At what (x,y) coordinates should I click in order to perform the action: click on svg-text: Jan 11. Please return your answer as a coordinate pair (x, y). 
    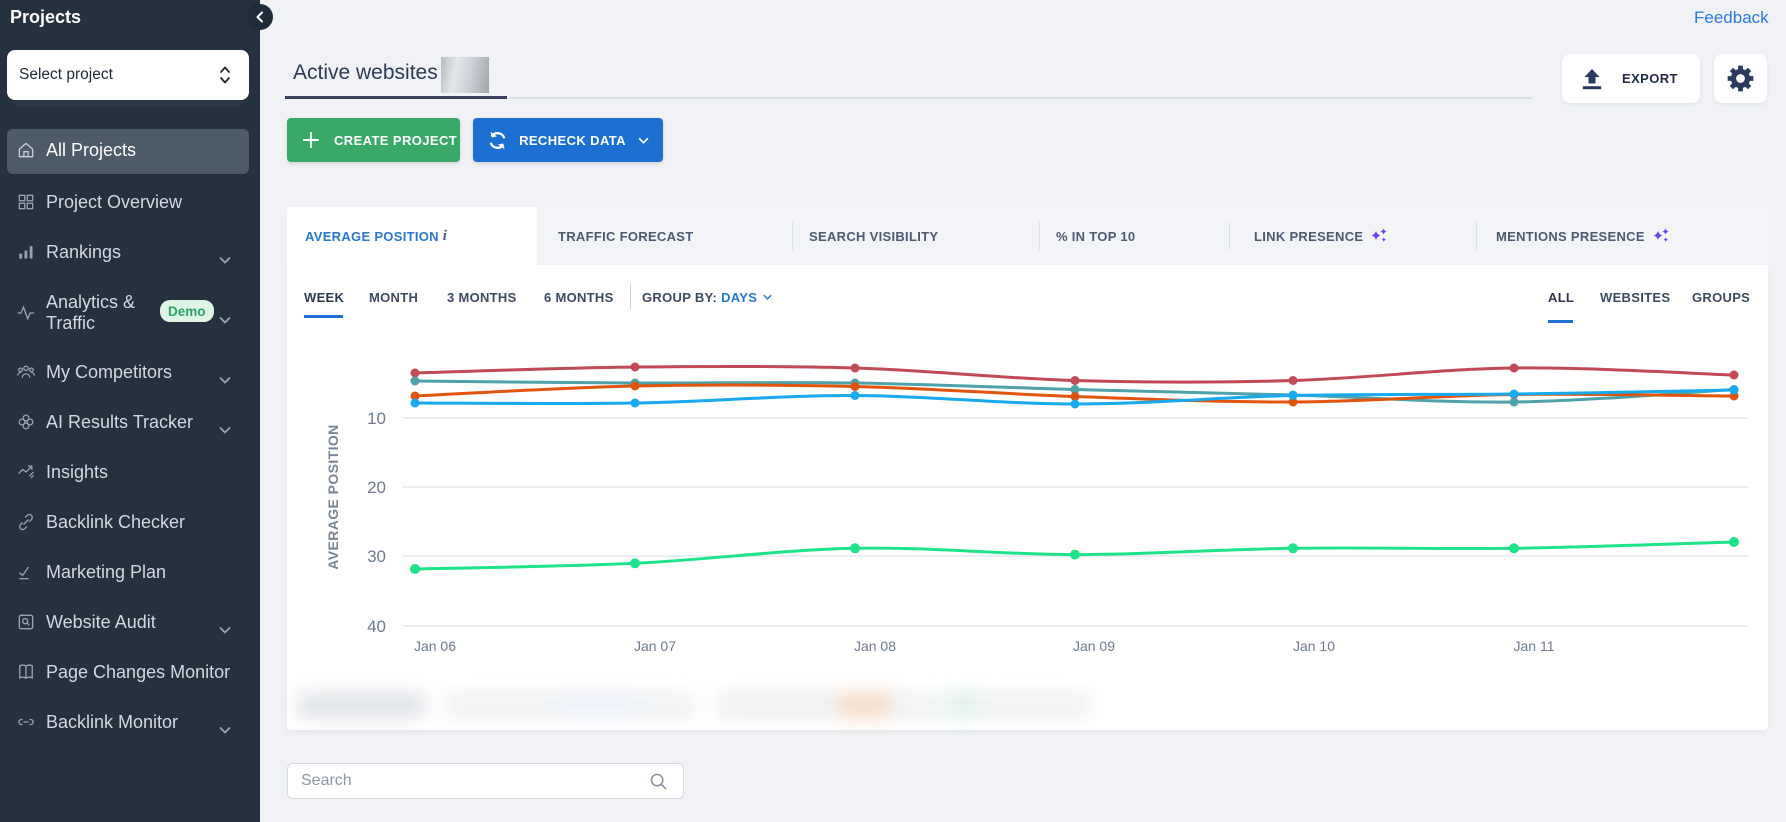
    Looking at the image, I should click on (1534, 646).